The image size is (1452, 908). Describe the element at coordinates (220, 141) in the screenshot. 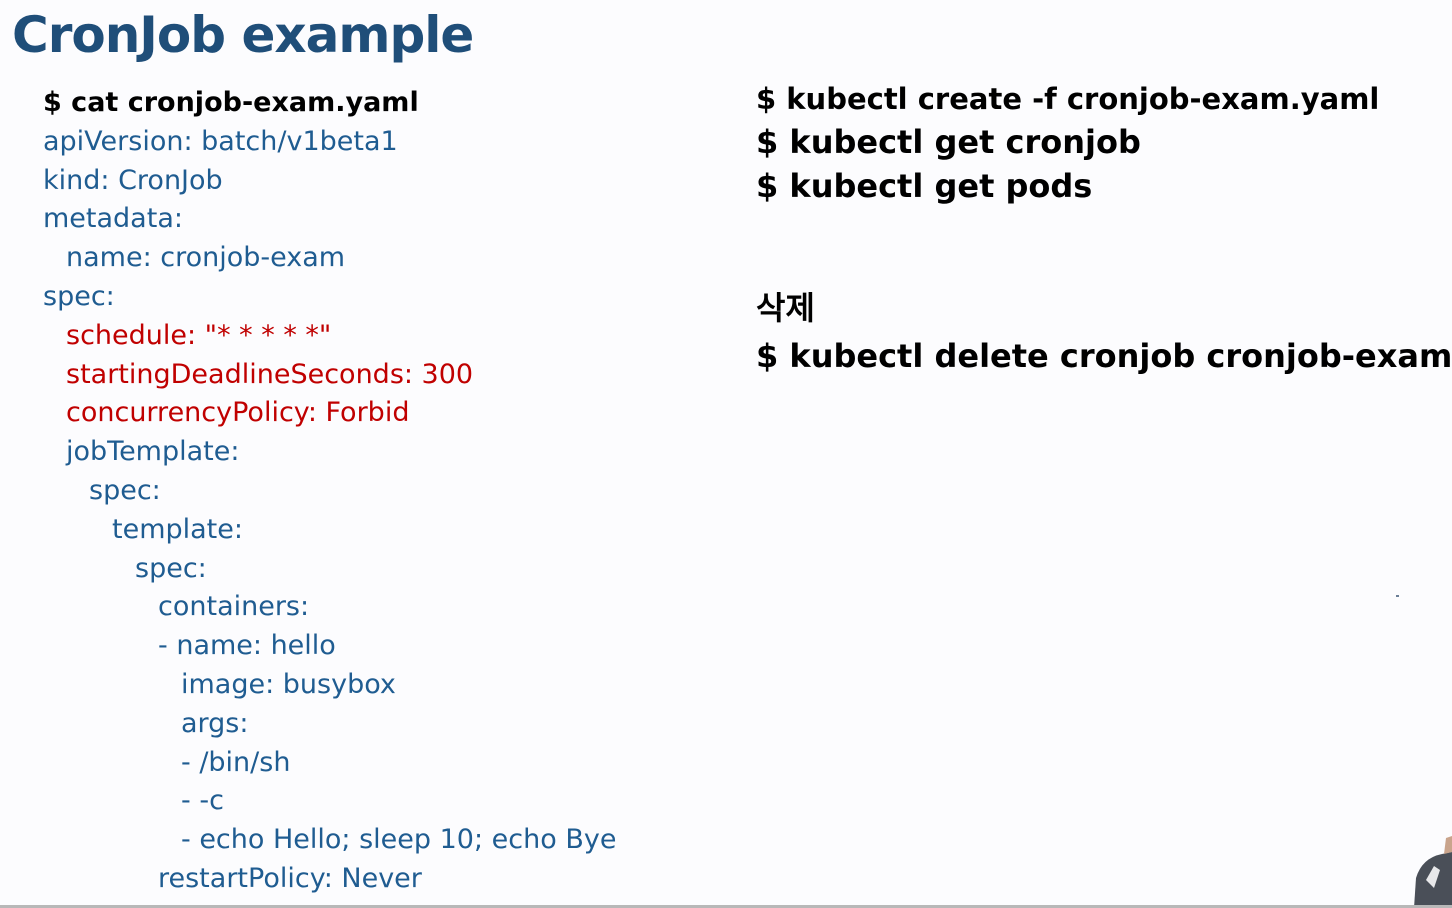

I see `yaml-line: apiVersion: batch/v1beta1` at that location.